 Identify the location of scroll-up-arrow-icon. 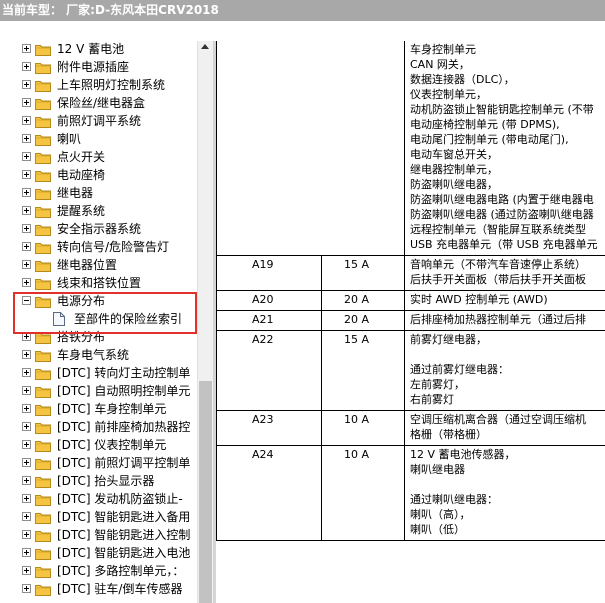
(205, 46).